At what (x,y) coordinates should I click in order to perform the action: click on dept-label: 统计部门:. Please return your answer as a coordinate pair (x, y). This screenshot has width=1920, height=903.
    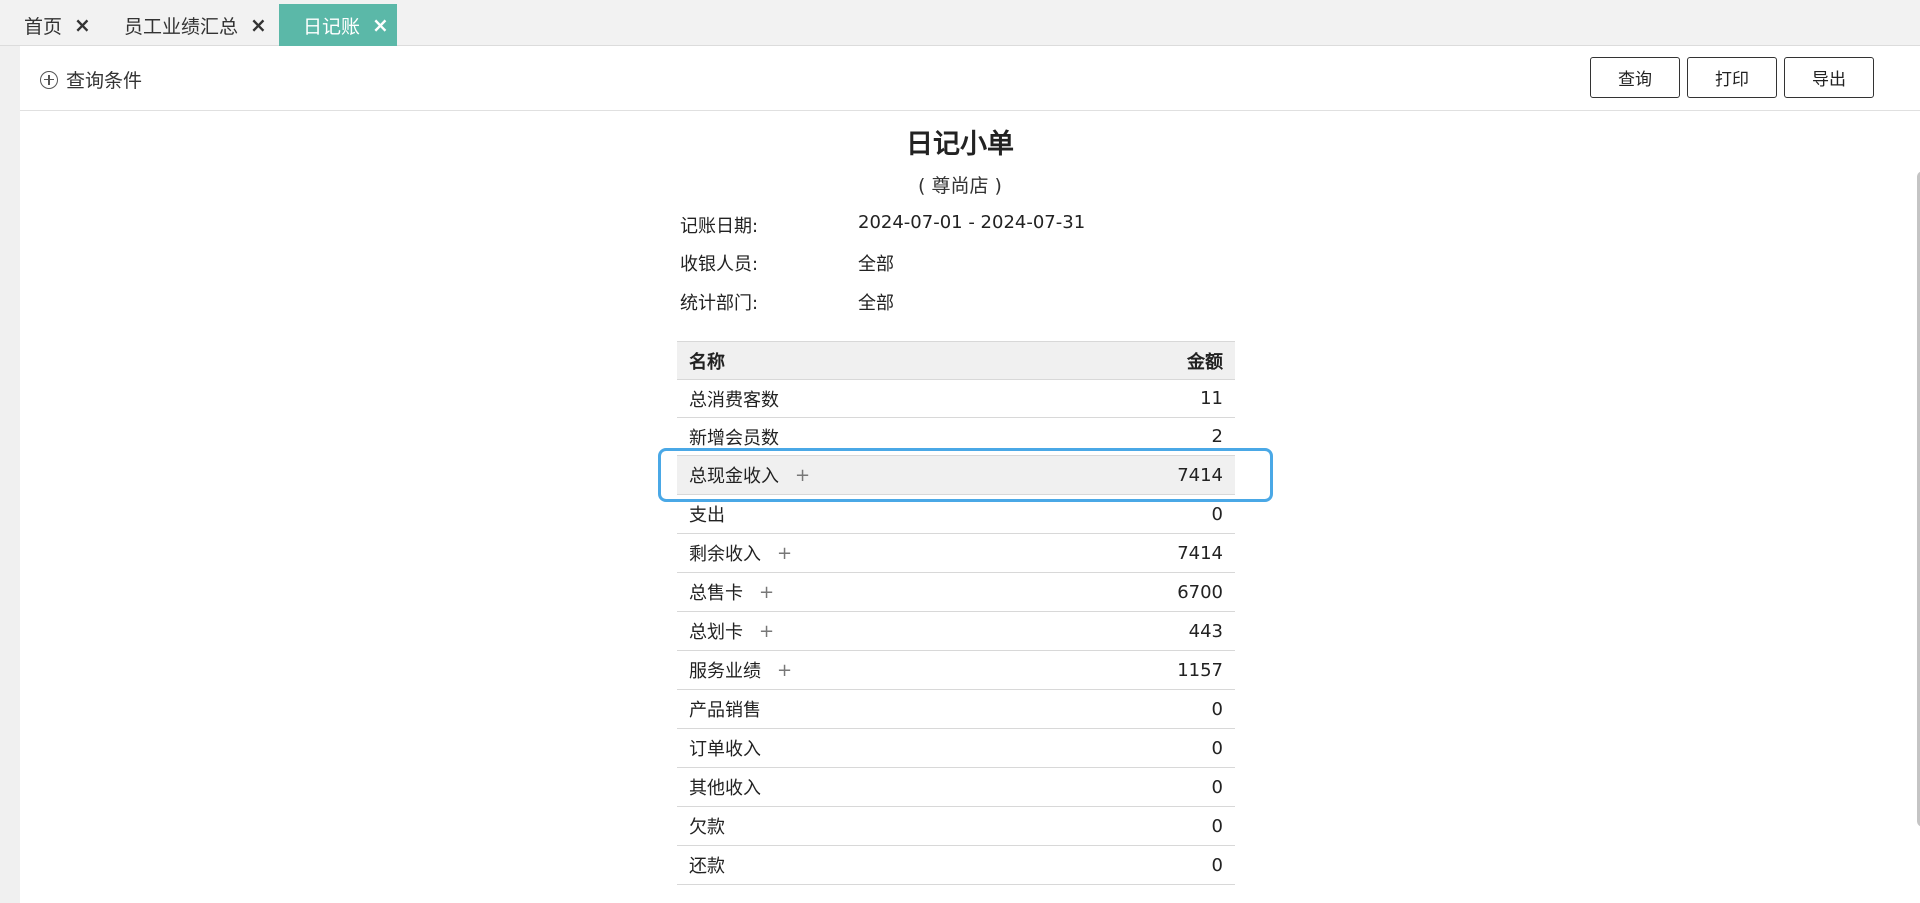
    Looking at the image, I should click on (719, 303).